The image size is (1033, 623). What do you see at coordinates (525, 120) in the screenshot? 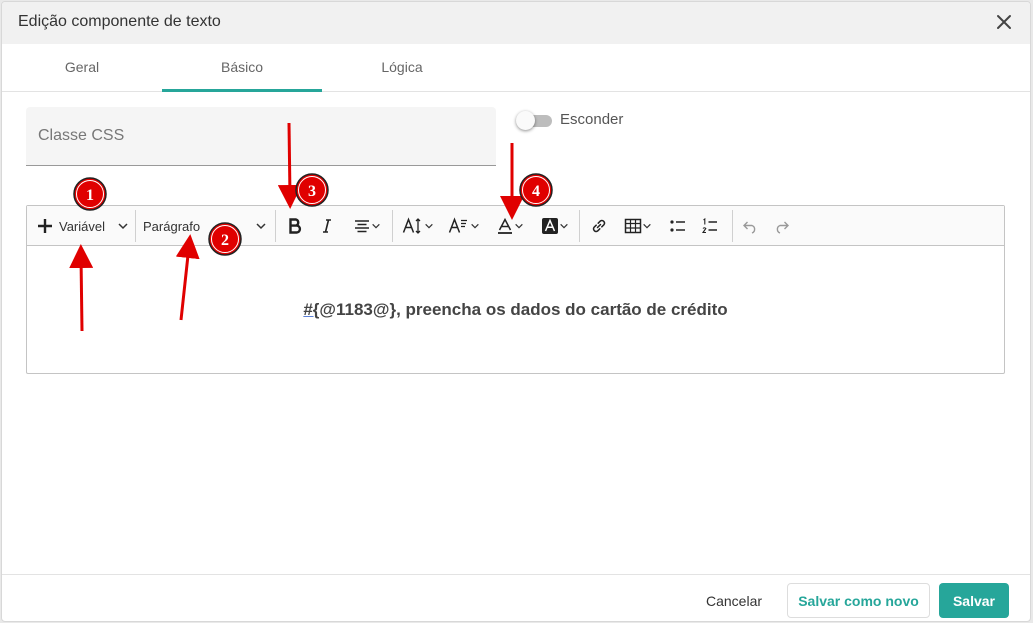
I see `toggle-knob` at bounding box center [525, 120].